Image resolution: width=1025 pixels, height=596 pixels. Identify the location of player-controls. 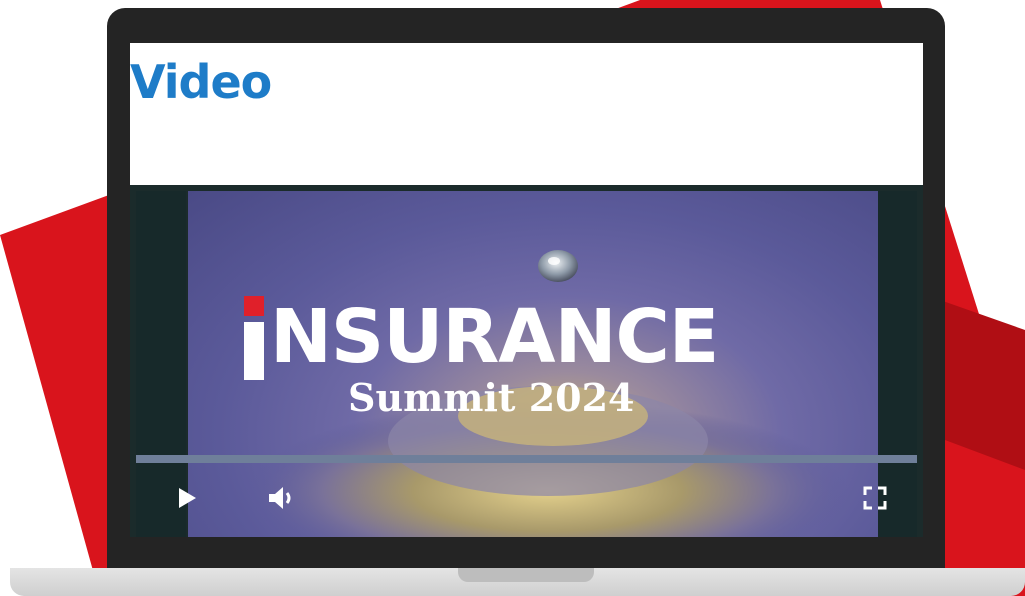
(526, 496).